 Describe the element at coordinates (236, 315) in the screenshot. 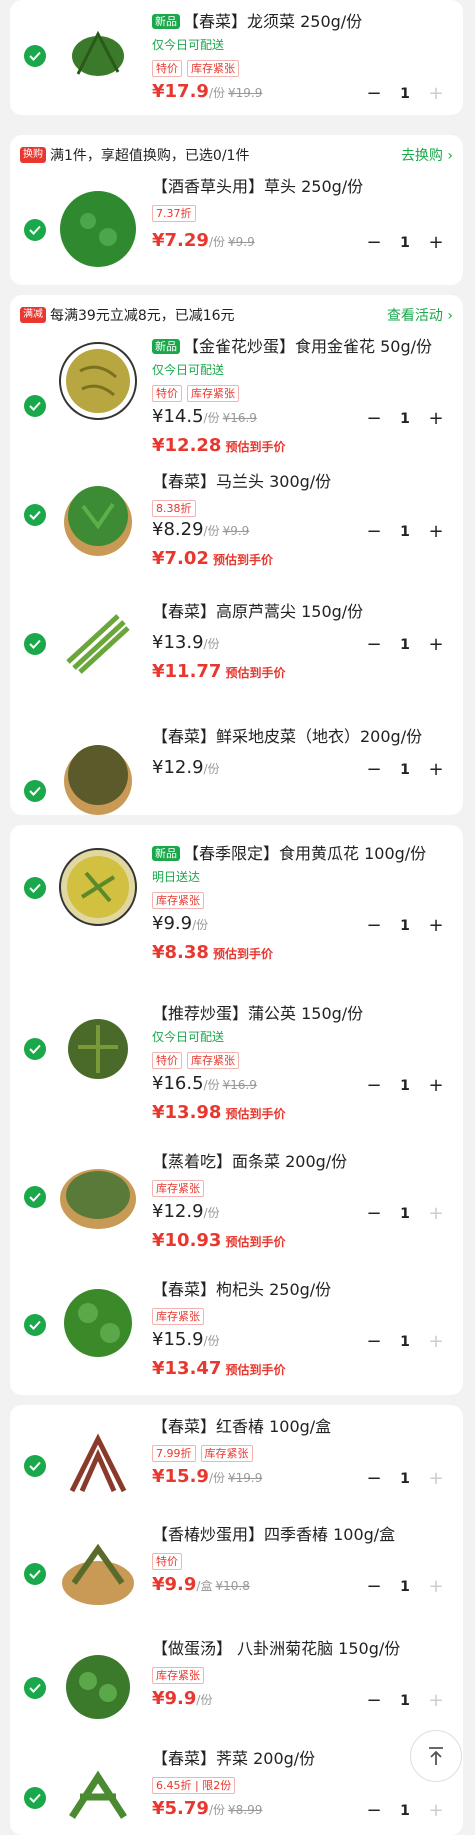

I see `promo-banner: 满减 每满39元立减8元，已减16元 查看活动 ›` at that location.